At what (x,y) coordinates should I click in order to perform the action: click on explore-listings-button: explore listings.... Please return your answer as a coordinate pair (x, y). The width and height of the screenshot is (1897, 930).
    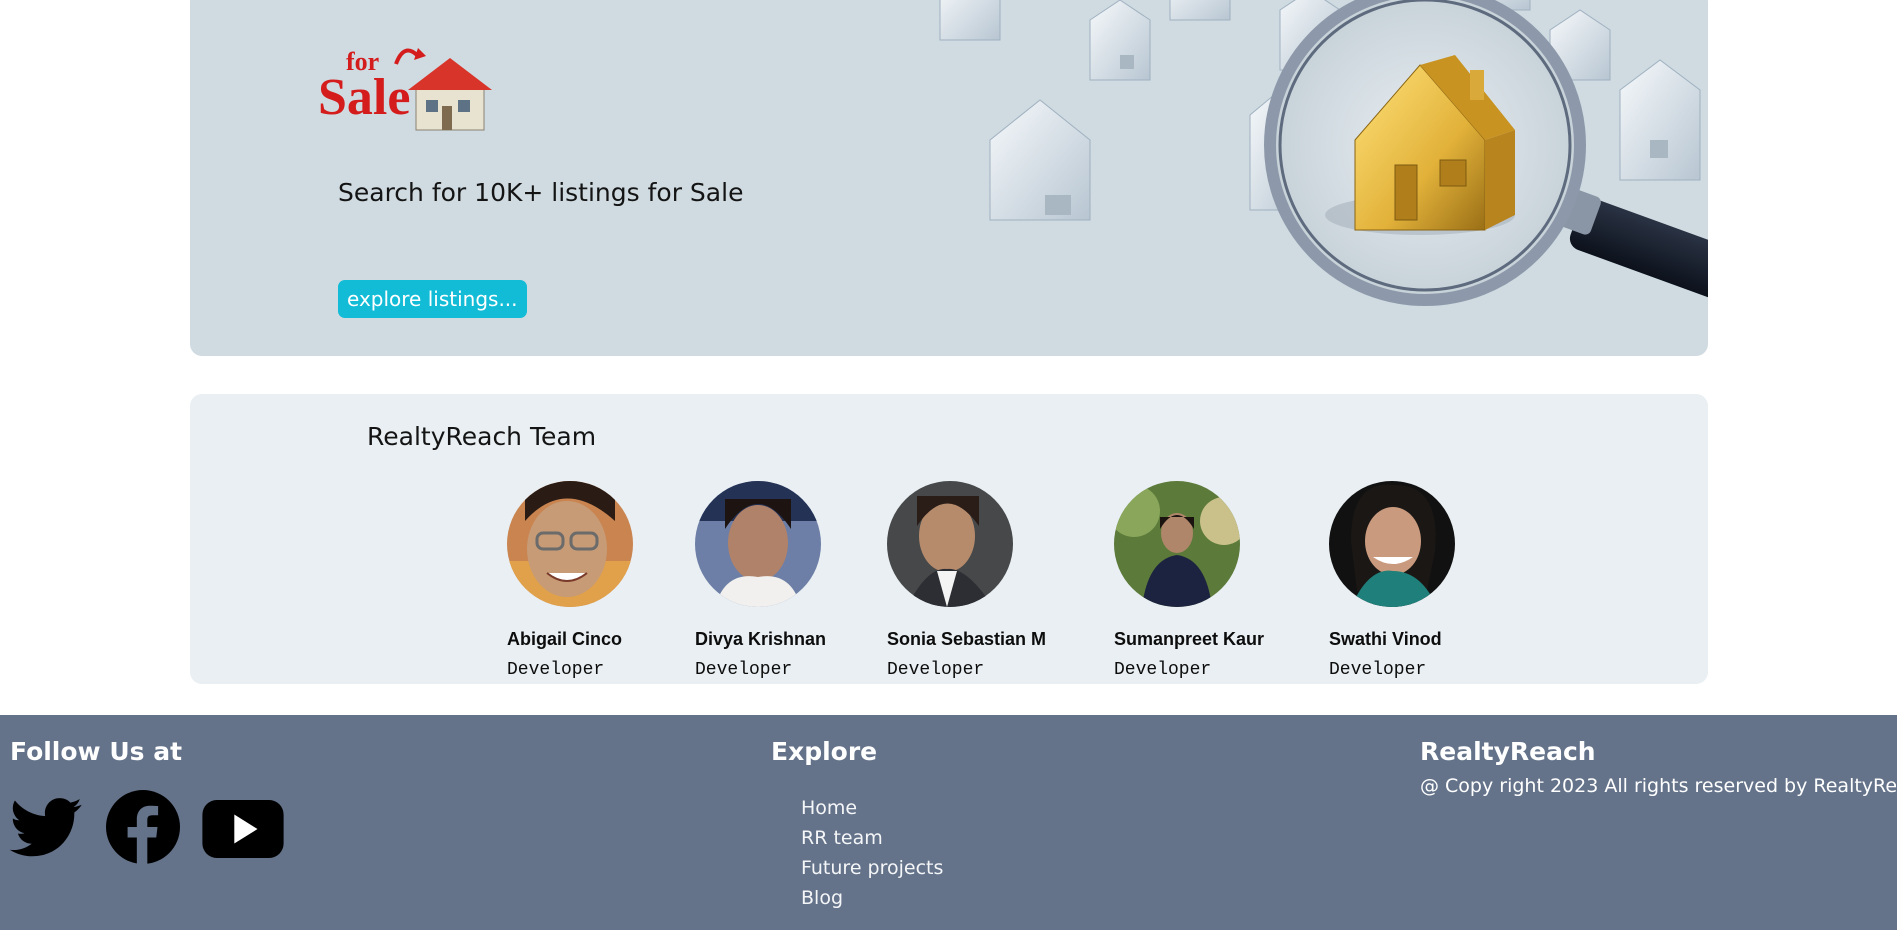
    Looking at the image, I should click on (432, 299).